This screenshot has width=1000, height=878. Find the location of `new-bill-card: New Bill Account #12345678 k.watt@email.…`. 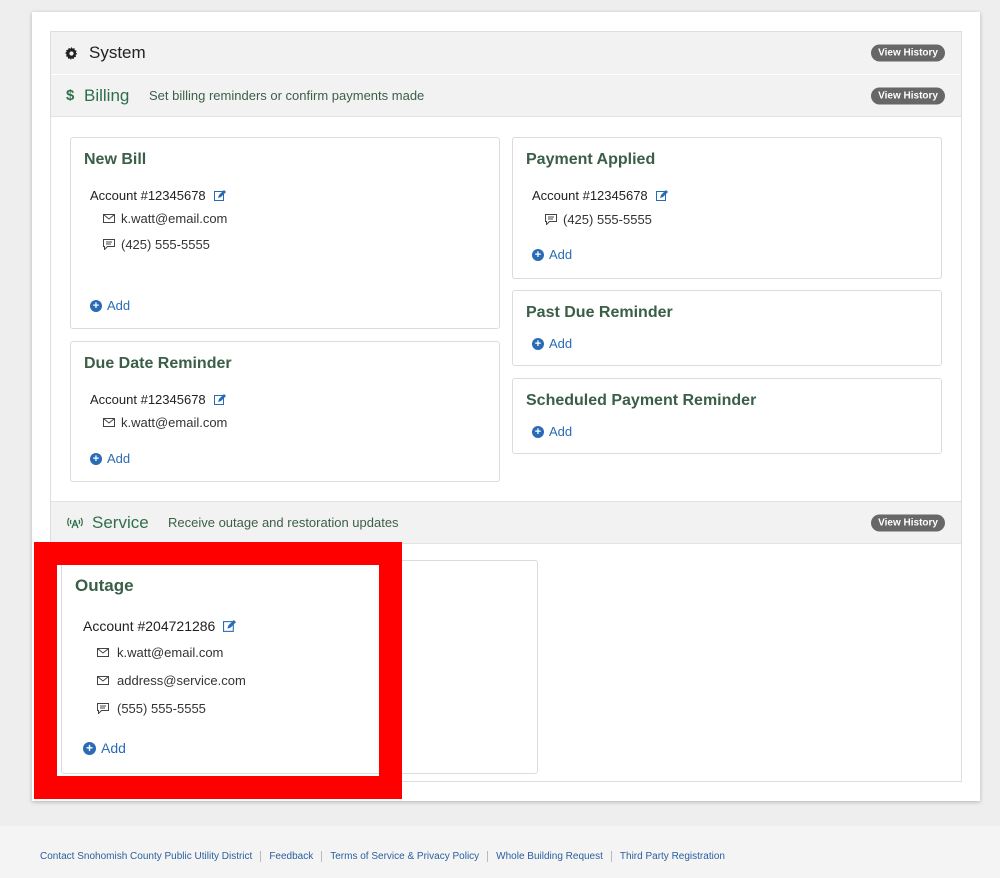

new-bill-card: New Bill Account #12345678 k.watt@email.… is located at coordinates (285, 233).